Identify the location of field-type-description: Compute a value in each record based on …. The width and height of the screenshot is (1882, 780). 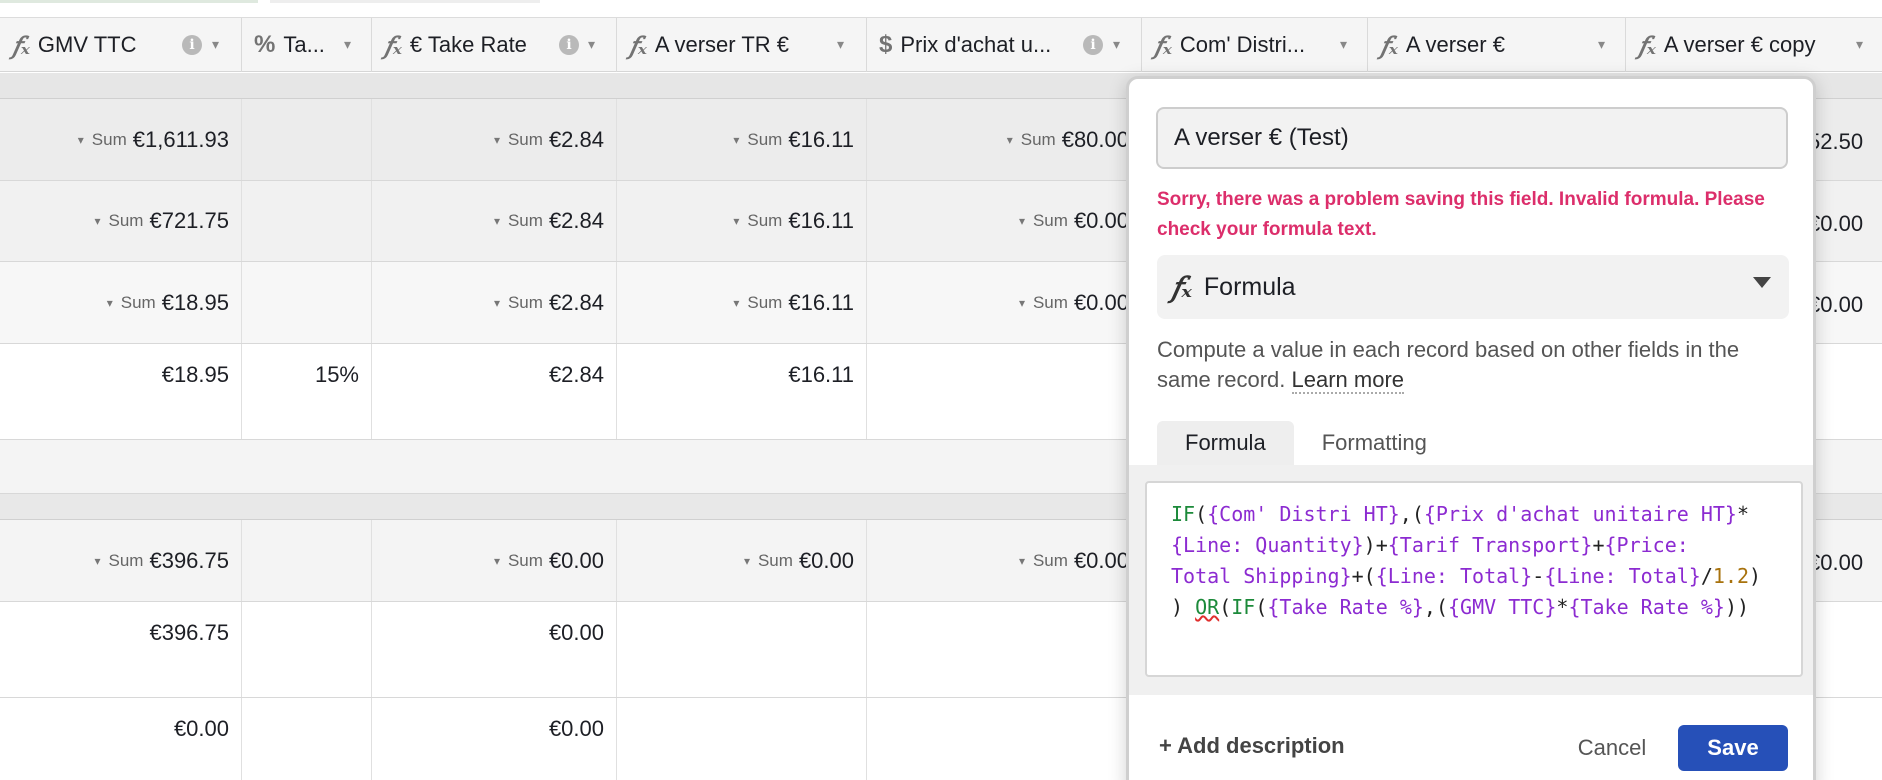
(1477, 365).